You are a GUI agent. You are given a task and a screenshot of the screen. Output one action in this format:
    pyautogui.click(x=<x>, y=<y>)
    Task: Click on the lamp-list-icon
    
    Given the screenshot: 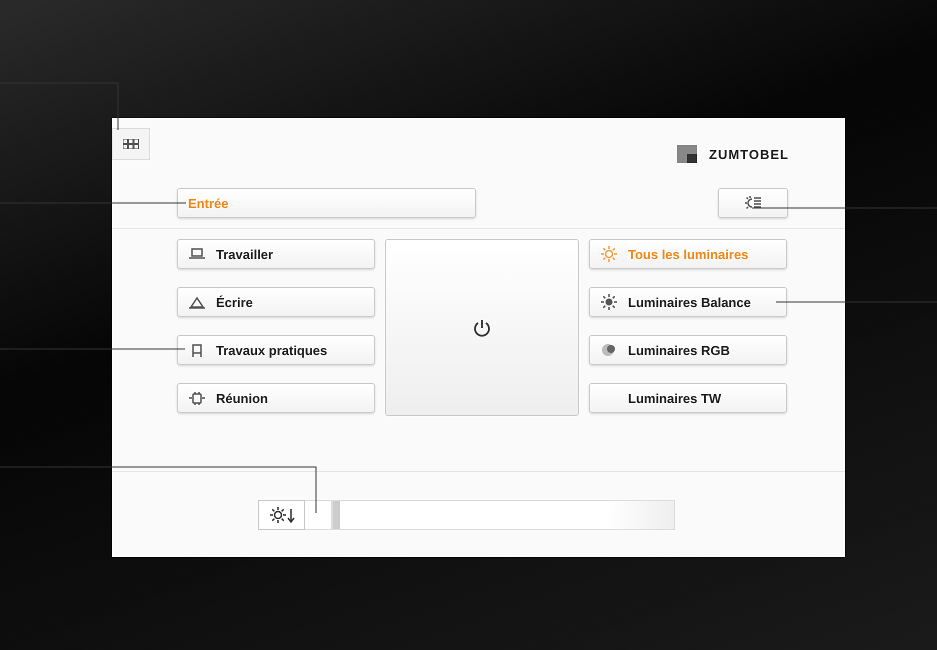 What is the action you would take?
    pyautogui.click(x=753, y=203)
    